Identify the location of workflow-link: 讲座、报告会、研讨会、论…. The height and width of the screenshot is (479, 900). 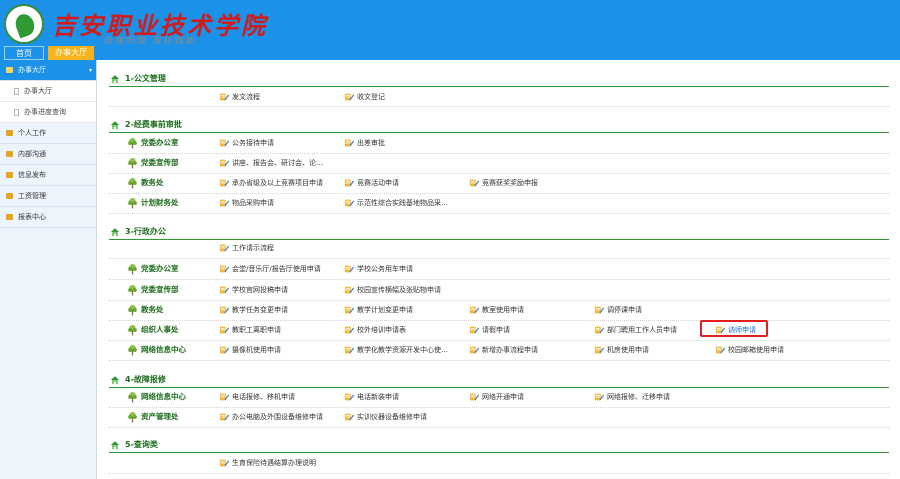
(271, 163).